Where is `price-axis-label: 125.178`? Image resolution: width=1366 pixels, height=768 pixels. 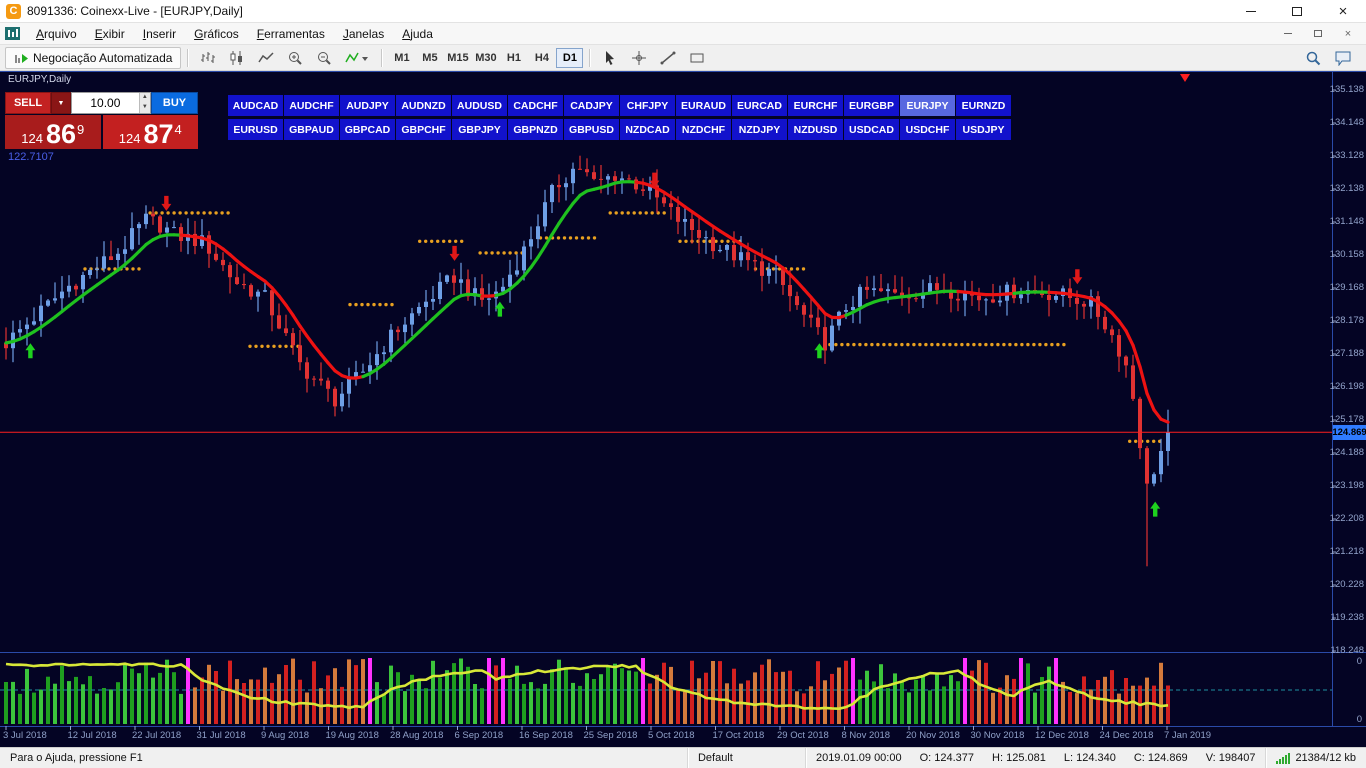 price-axis-label: 125.178 is located at coordinates (1346, 419).